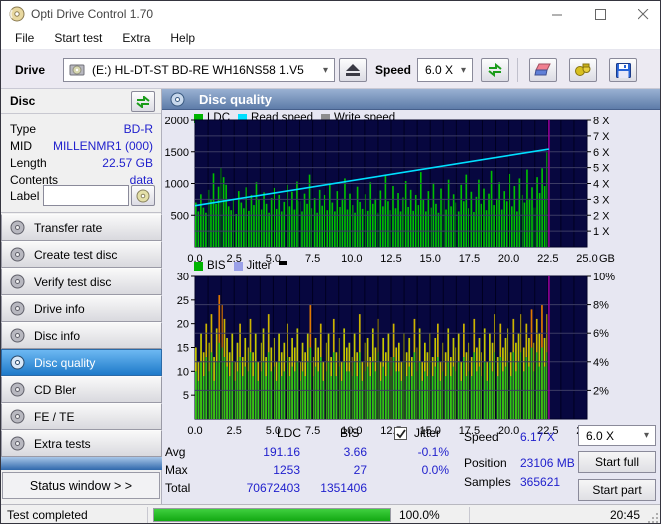 This screenshot has height=524, width=661. I want to click on eject-button, so click(353, 70).